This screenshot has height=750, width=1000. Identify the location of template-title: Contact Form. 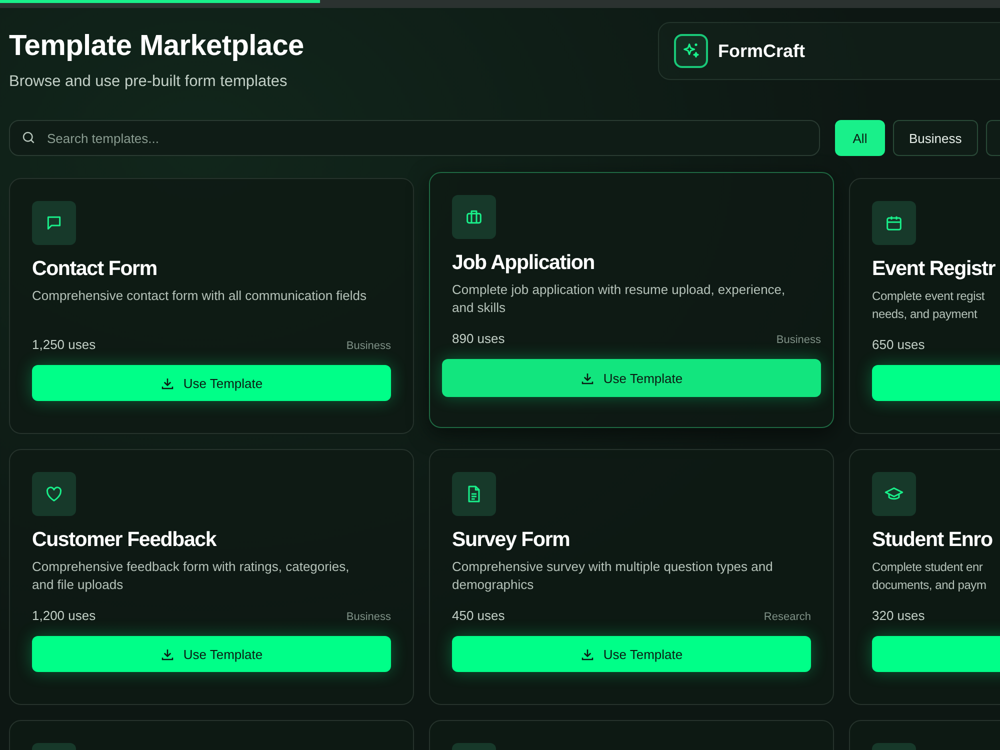
(95, 269).